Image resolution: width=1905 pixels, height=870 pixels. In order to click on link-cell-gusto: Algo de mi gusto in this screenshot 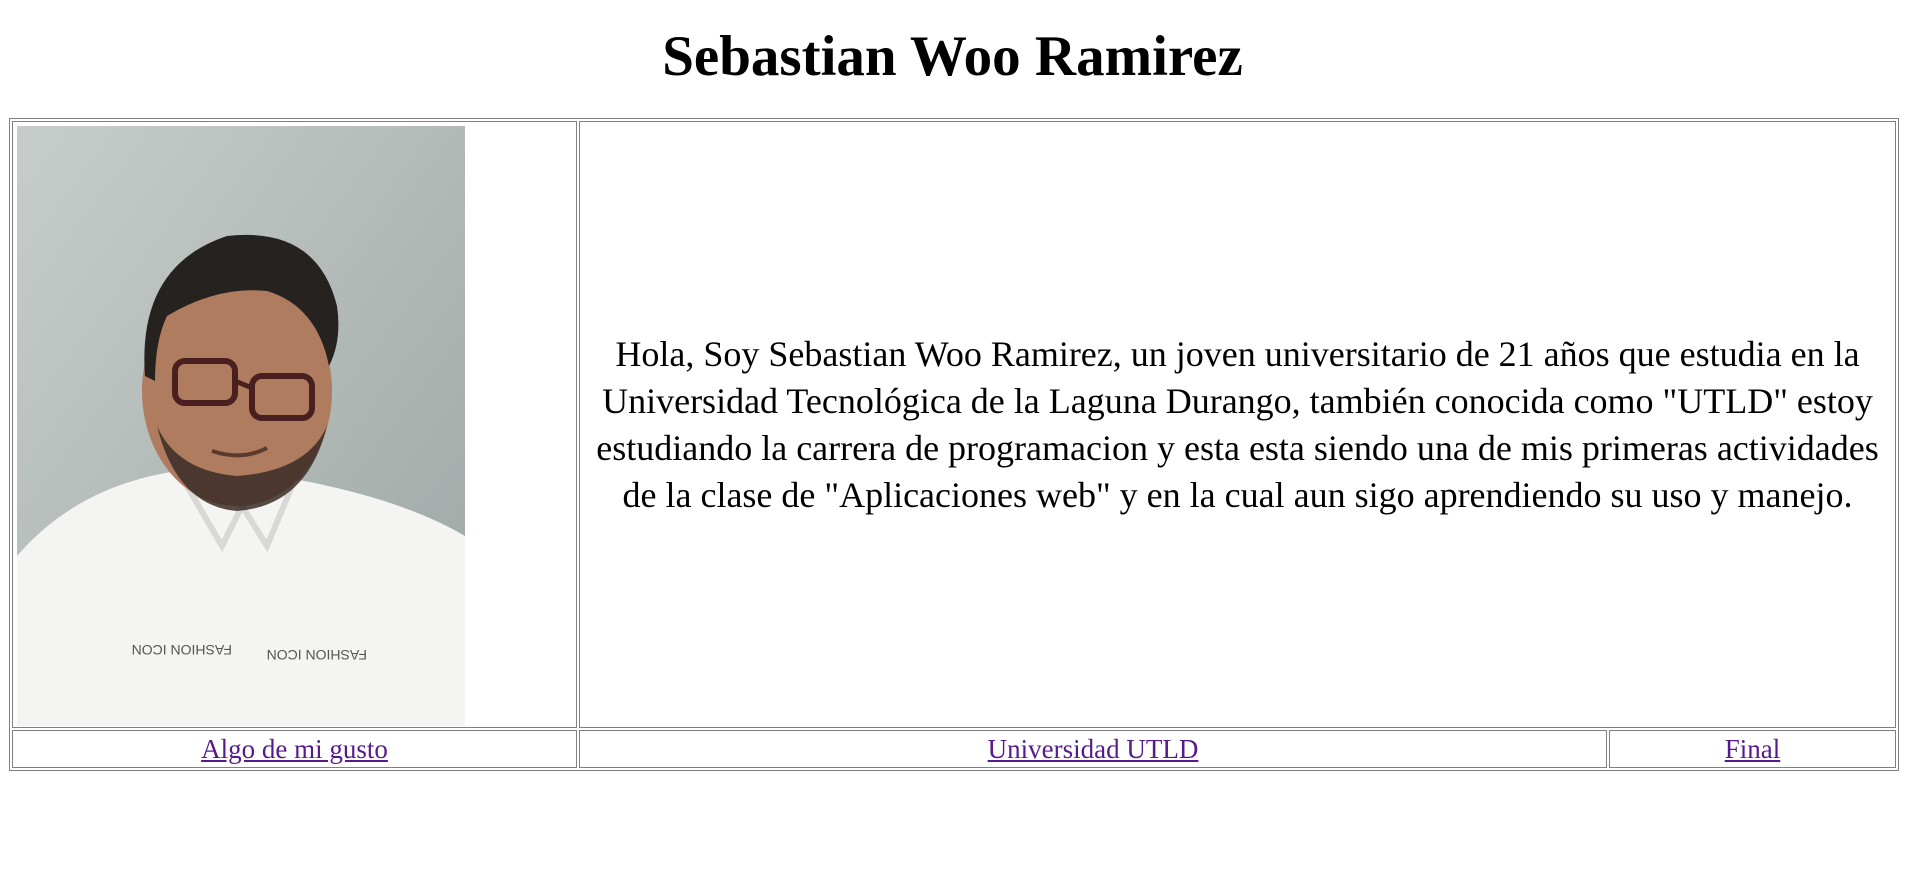, I will do `click(294, 749)`.